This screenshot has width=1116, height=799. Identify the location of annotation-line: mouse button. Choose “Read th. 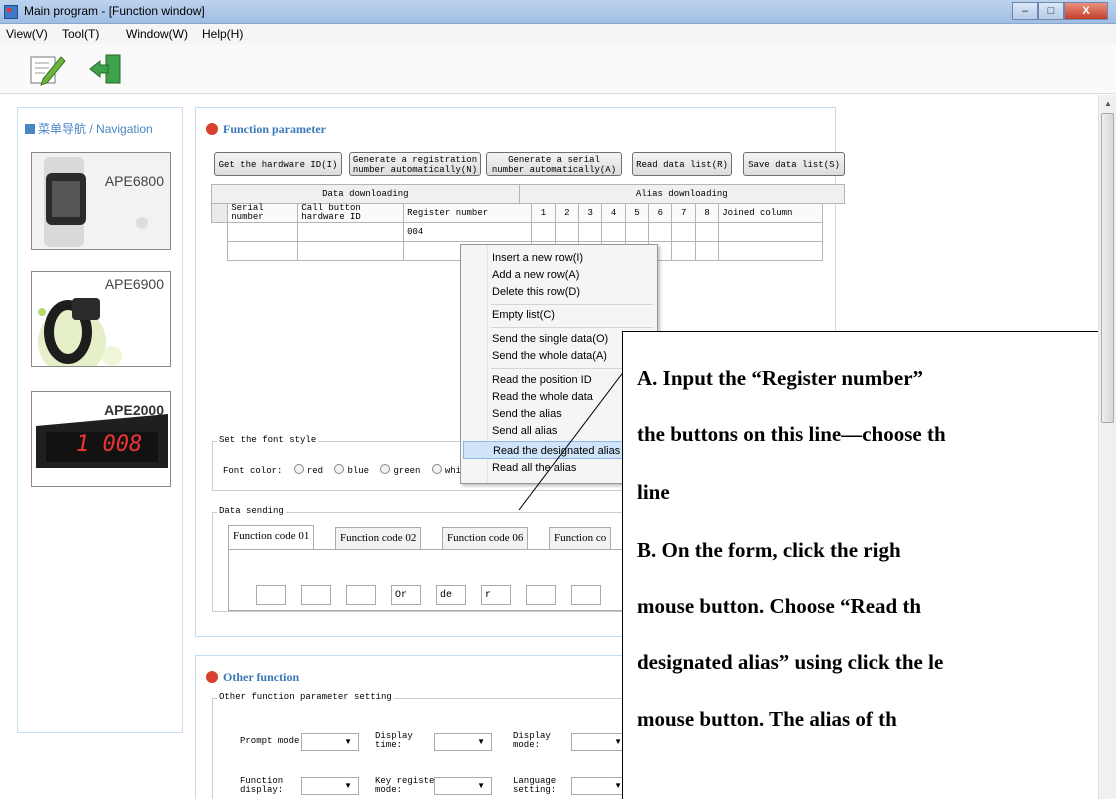
(779, 606).